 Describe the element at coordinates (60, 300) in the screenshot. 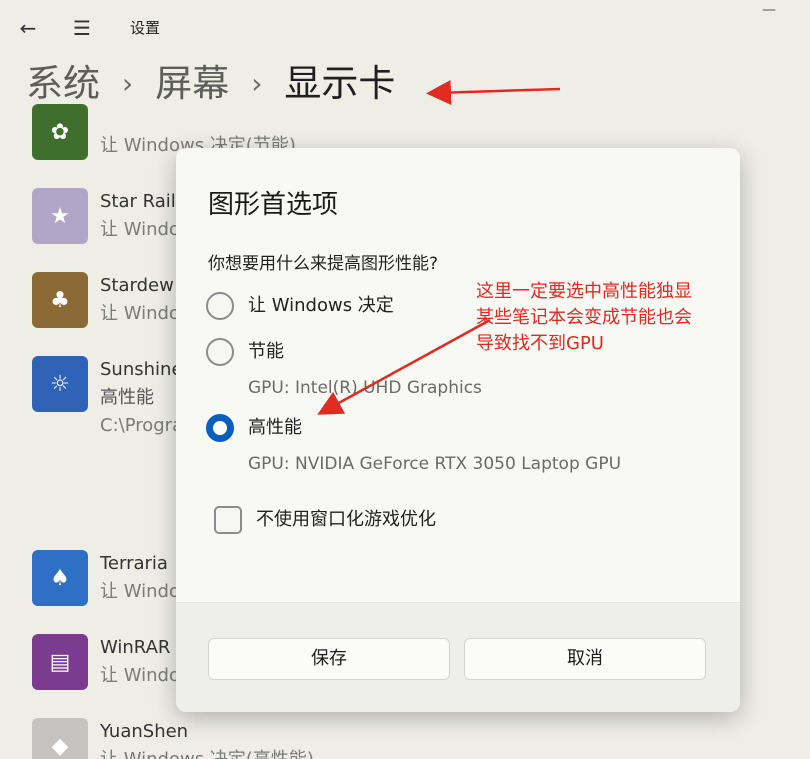

I see `stardew-icon: ♣` at that location.